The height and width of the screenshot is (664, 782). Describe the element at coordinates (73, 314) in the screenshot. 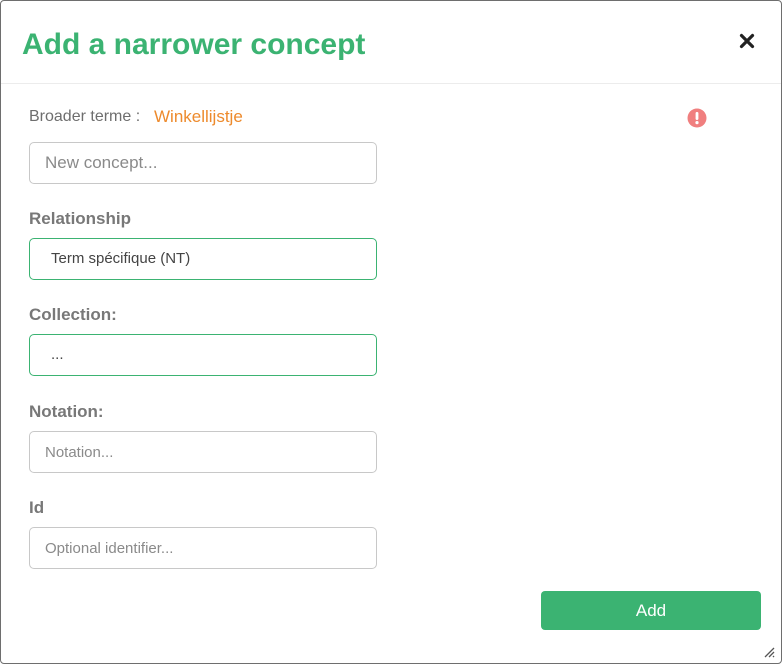

I see `collection-label: Collection:` at that location.